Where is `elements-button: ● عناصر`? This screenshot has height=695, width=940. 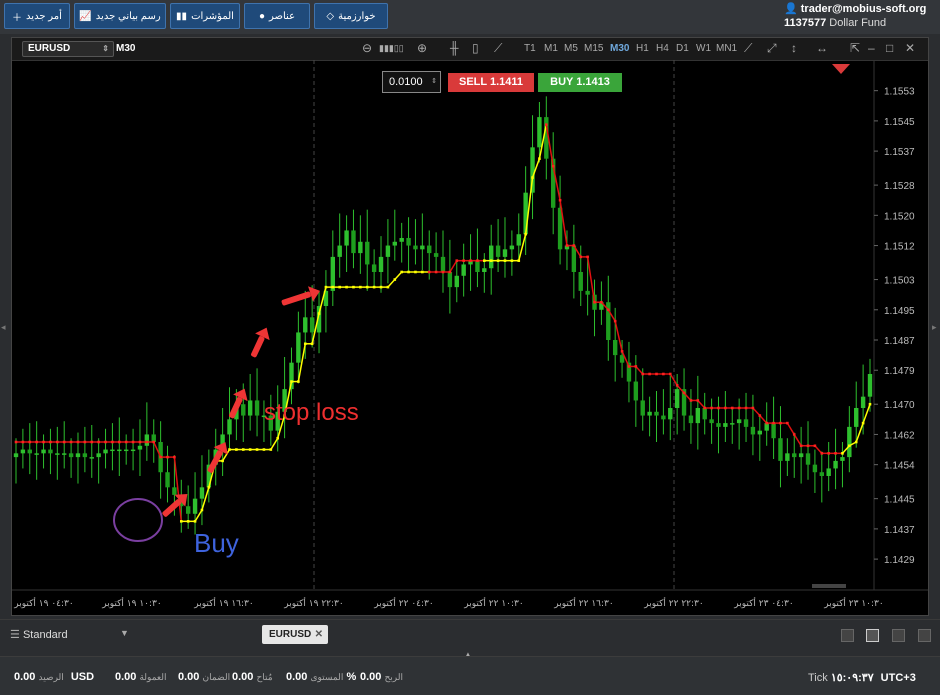 elements-button: ● عناصر is located at coordinates (277, 16).